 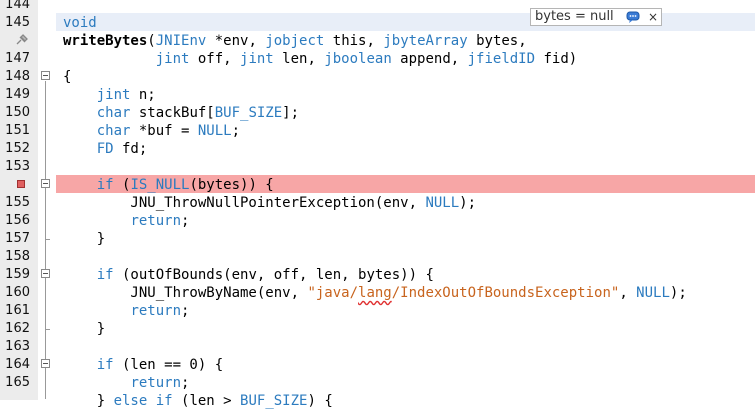 I want to click on code-token: ,, so click(x=628, y=293).